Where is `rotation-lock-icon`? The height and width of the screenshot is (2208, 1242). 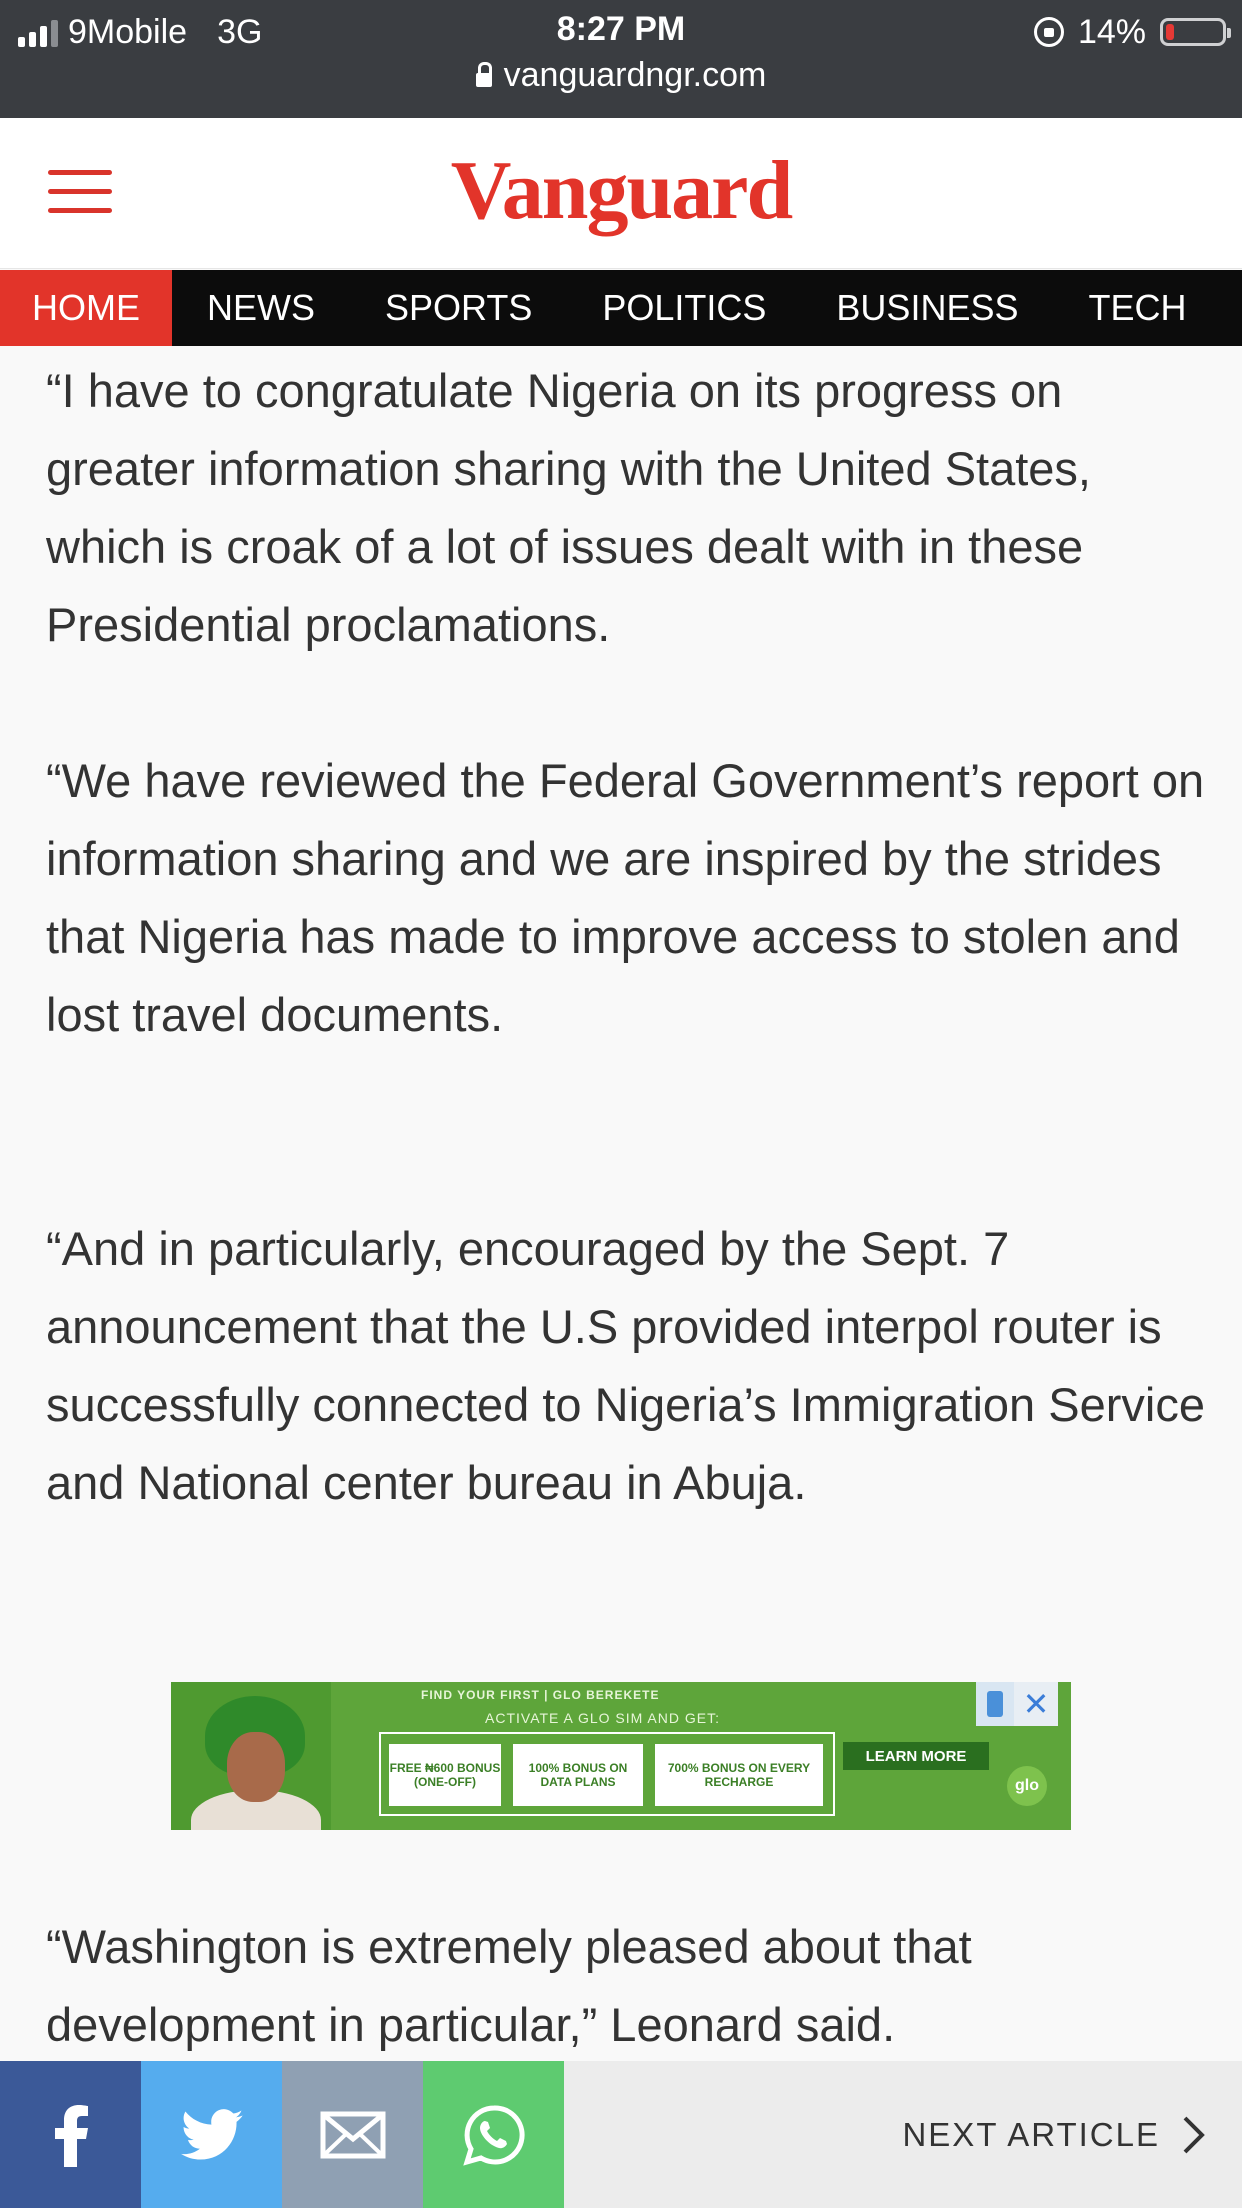
rotation-lock-icon is located at coordinates (1048, 32).